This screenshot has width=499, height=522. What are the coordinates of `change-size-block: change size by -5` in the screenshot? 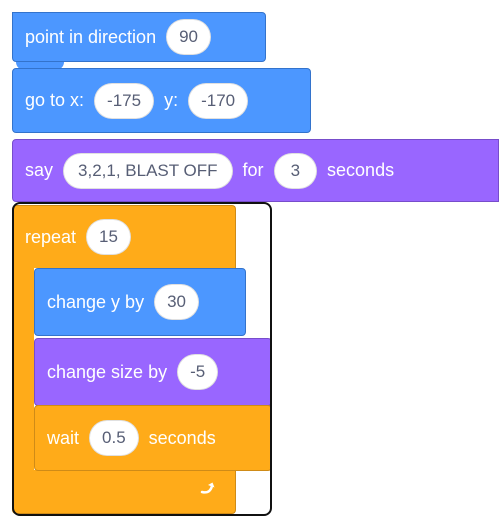 It's located at (153, 372).